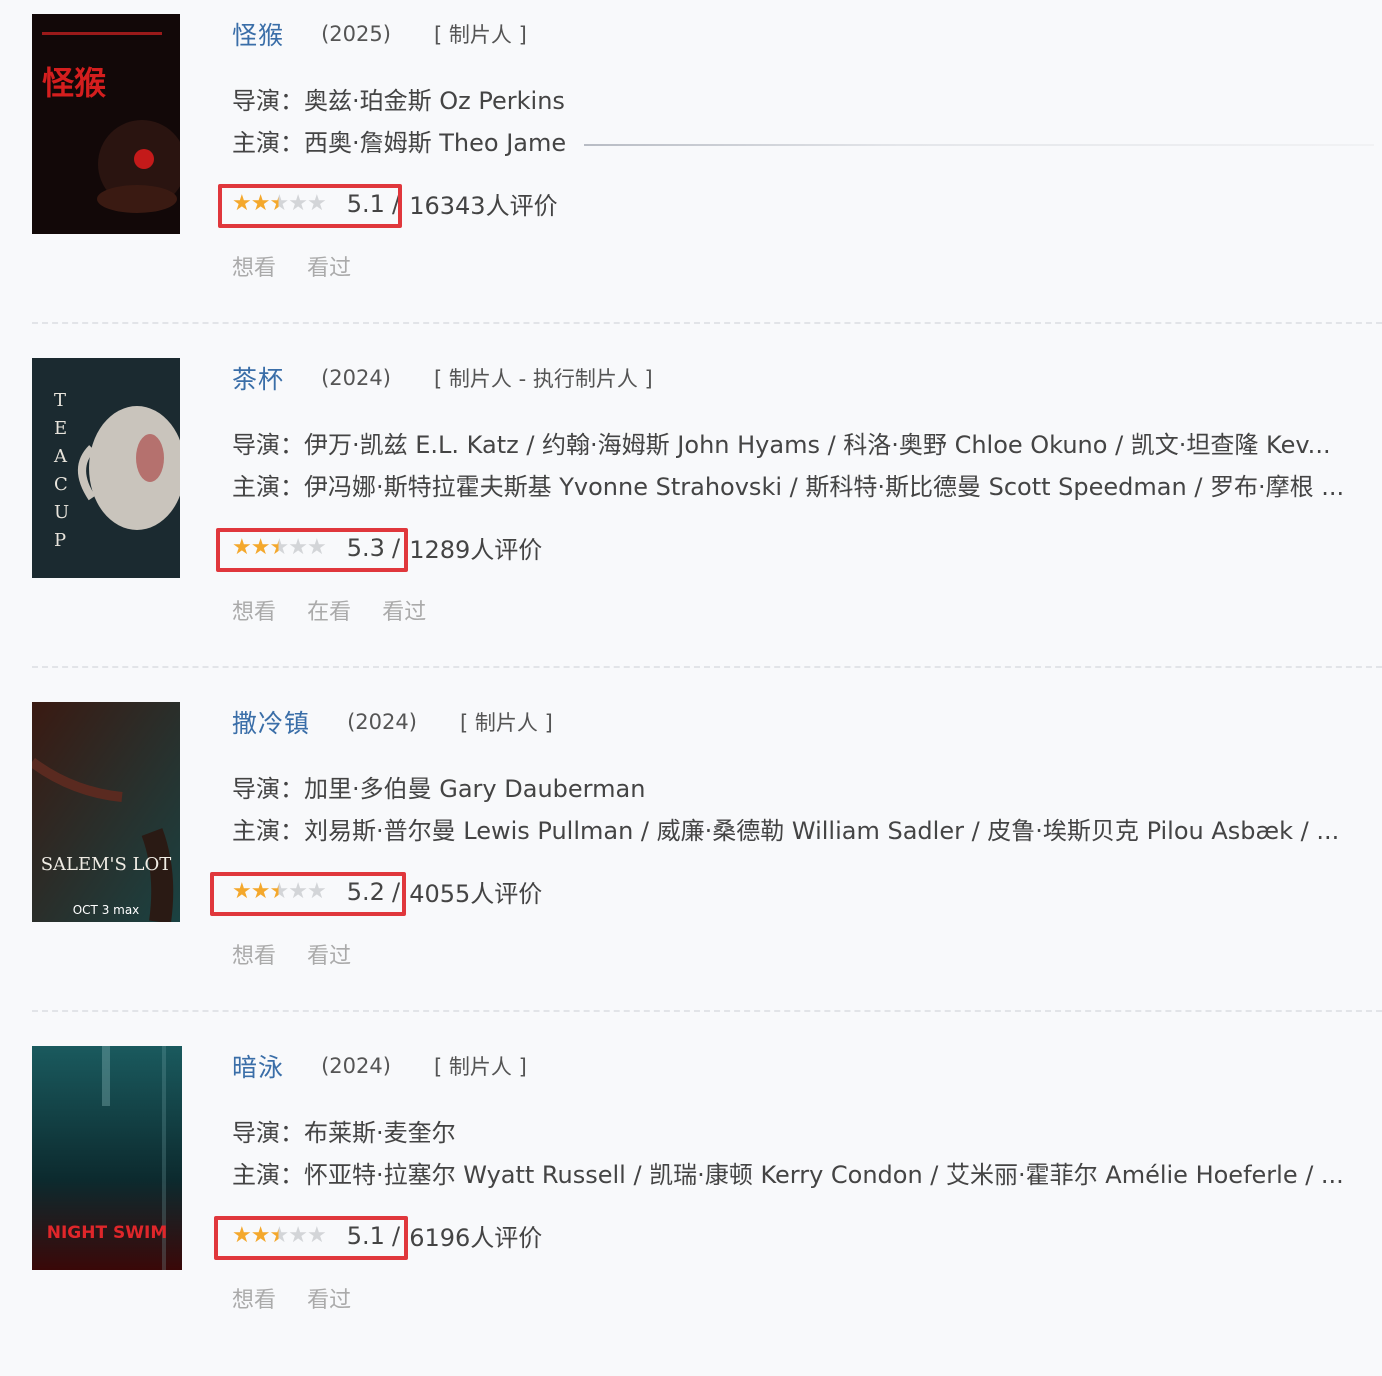 This screenshot has height=1376, width=1382. I want to click on rating-count: 4055人评价, so click(476, 894).